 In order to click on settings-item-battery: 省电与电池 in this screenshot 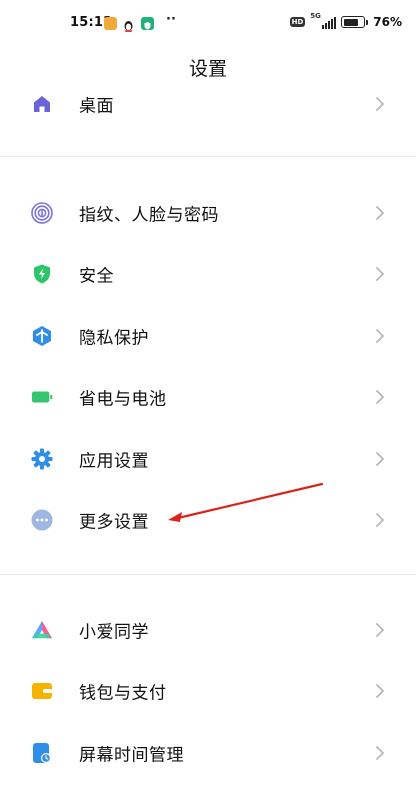, I will do `click(208, 397)`.